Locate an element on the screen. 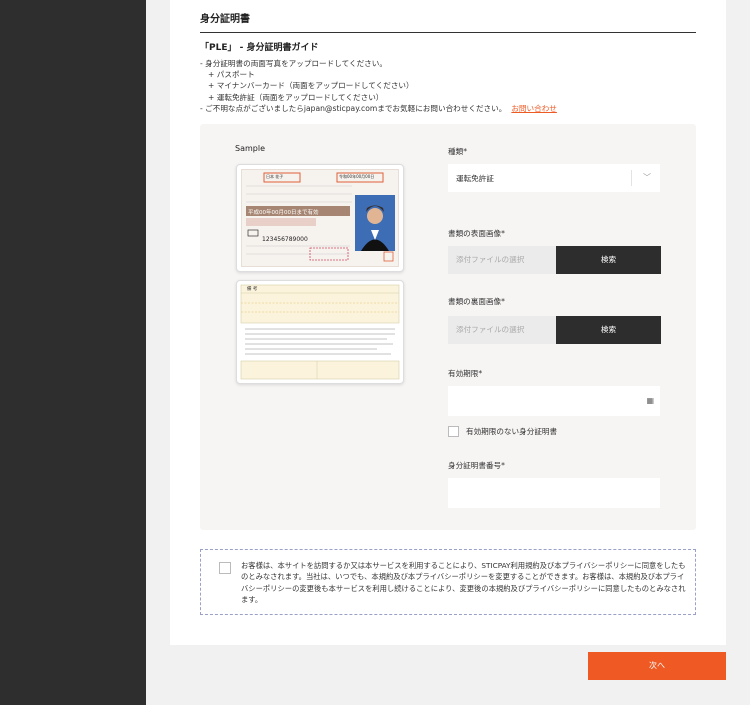 The image size is (750, 705). guide-title: 「PLE」 - 身分証明書ガイド is located at coordinates (259, 48).